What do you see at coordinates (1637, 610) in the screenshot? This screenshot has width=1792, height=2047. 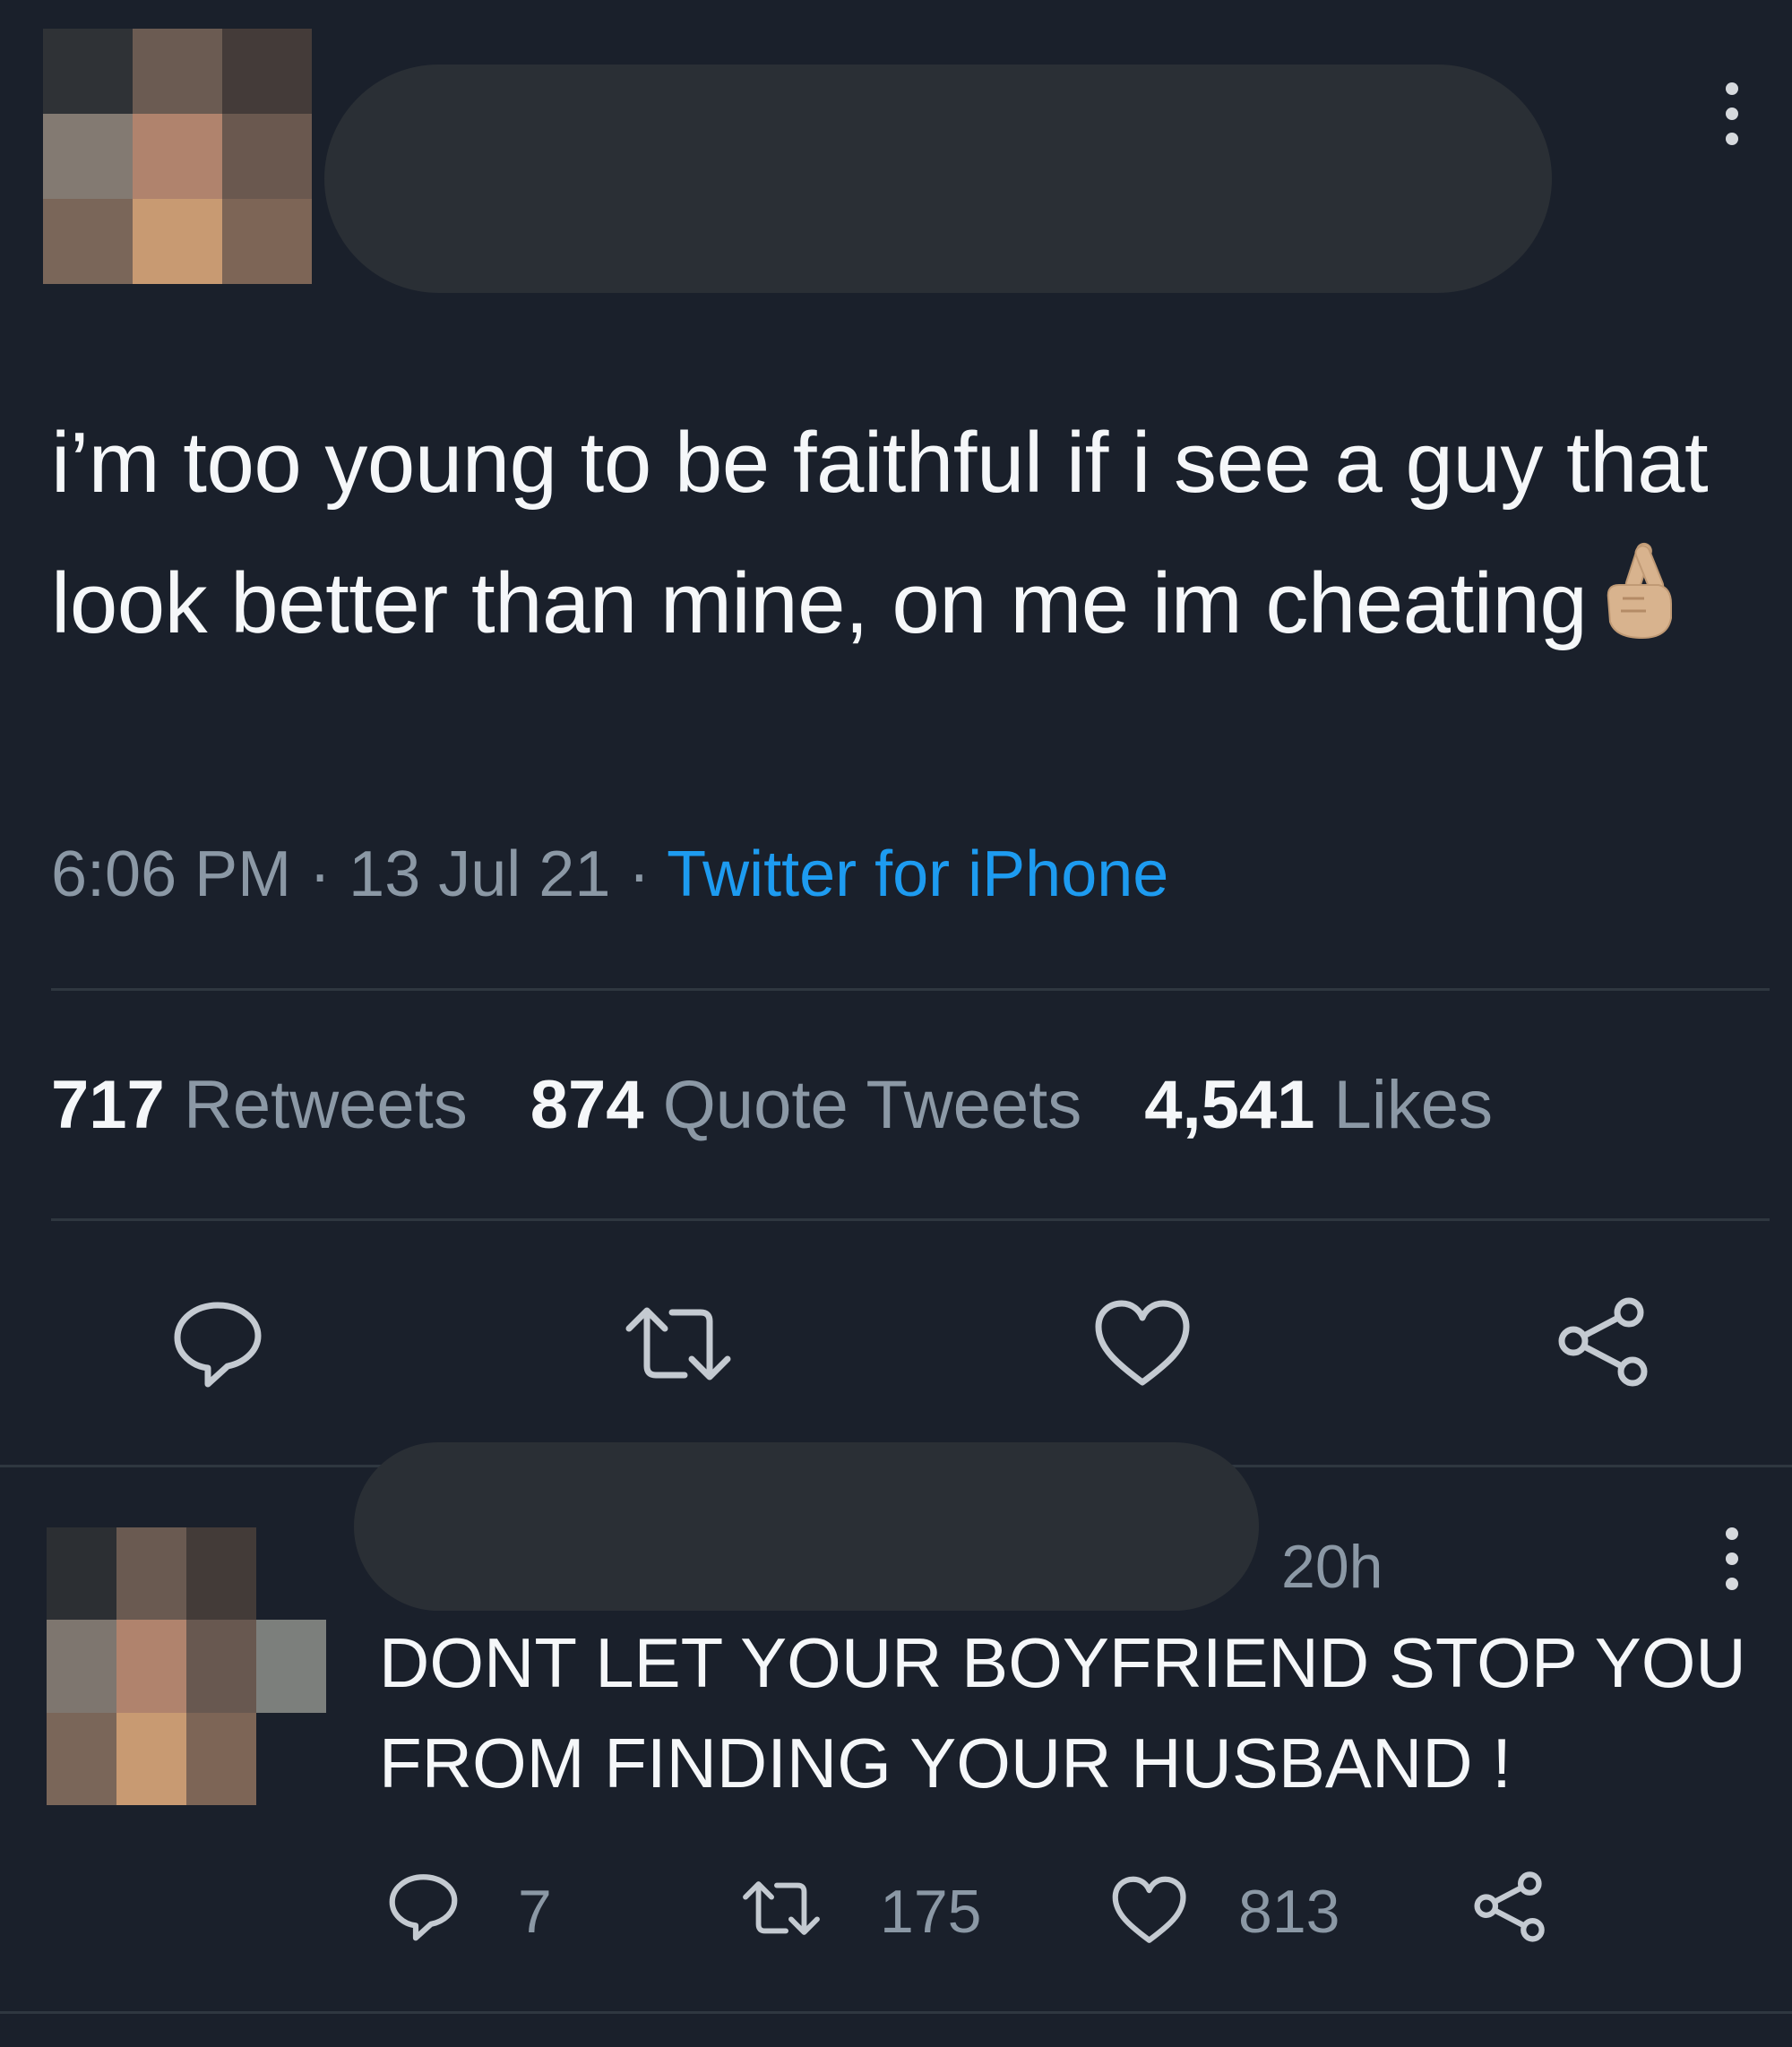 I see `crossed-fingers-icon` at bounding box center [1637, 610].